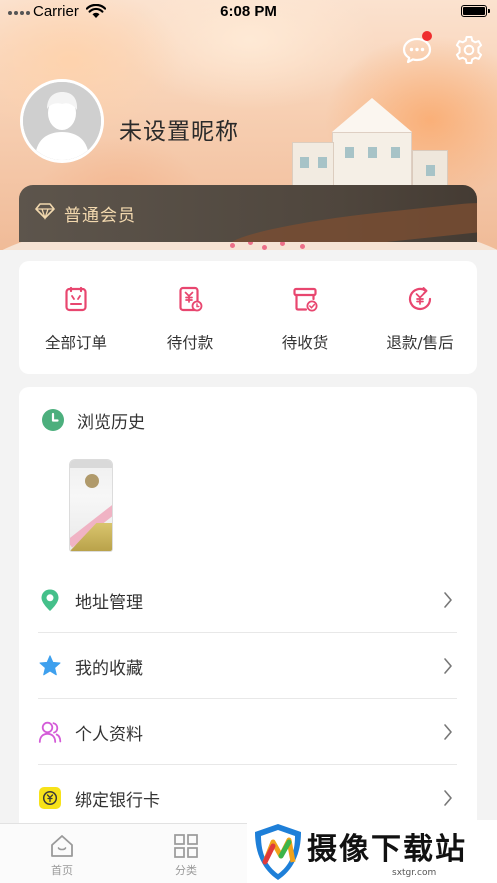 This screenshot has height=883, width=497. What do you see at coordinates (109, 603) in the screenshot?
I see `menu-address-label: 地址管理` at bounding box center [109, 603].